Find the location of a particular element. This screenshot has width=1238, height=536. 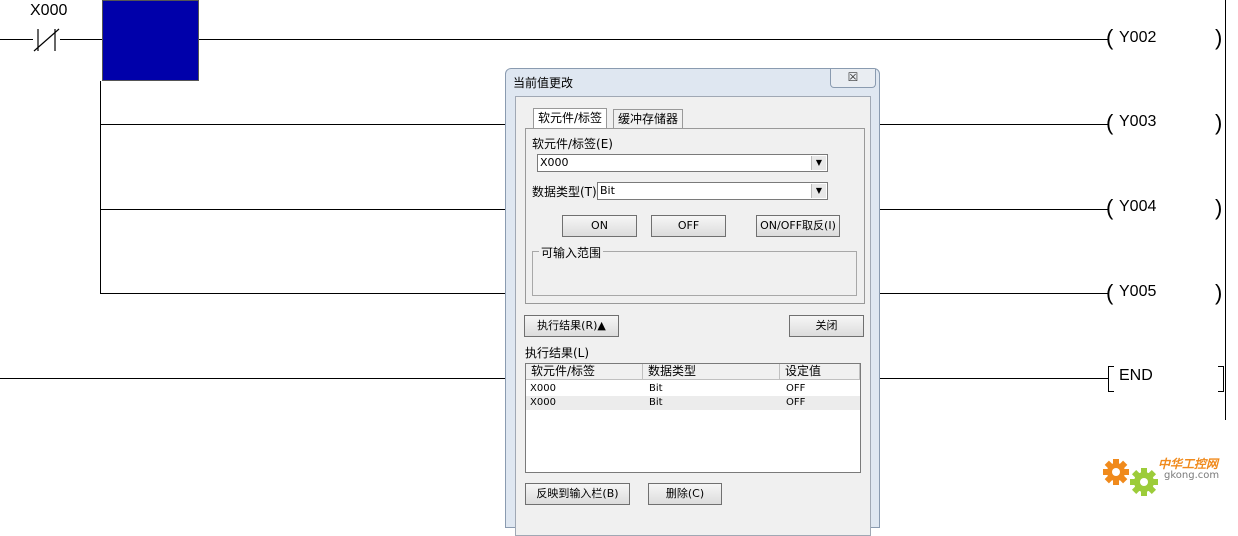

tab-buffer-memory: 缓冲存储器 is located at coordinates (648, 118).